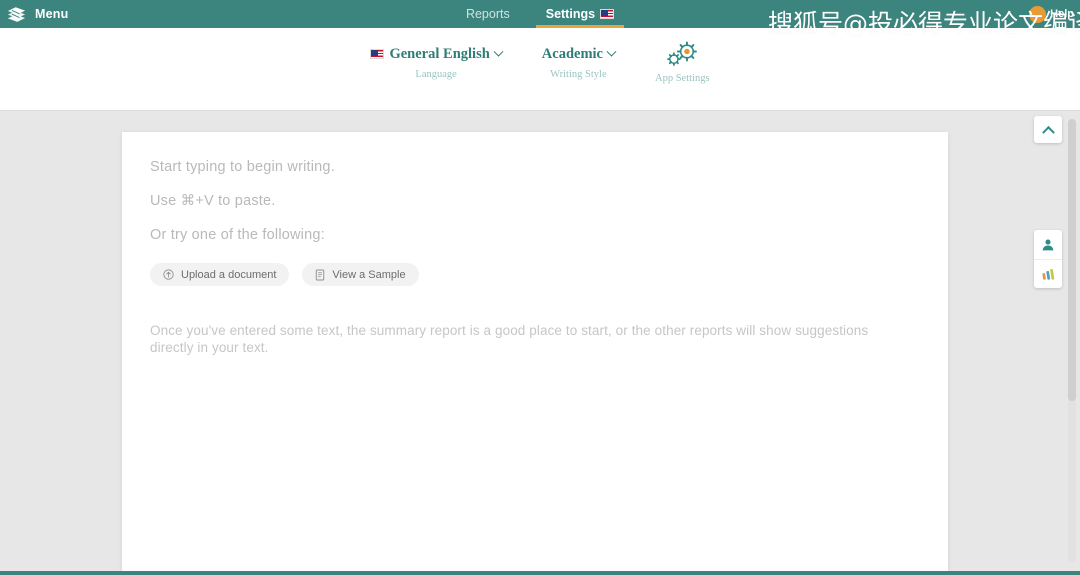 The width and height of the screenshot is (1080, 575). Describe the element at coordinates (1038, 14) in the screenshot. I see `help-circle-icon` at that location.